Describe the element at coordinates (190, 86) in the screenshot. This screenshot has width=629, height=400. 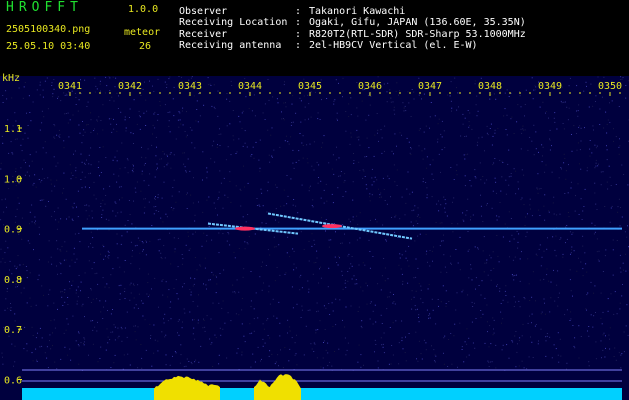
I see `x-tick-label: 0343` at that location.